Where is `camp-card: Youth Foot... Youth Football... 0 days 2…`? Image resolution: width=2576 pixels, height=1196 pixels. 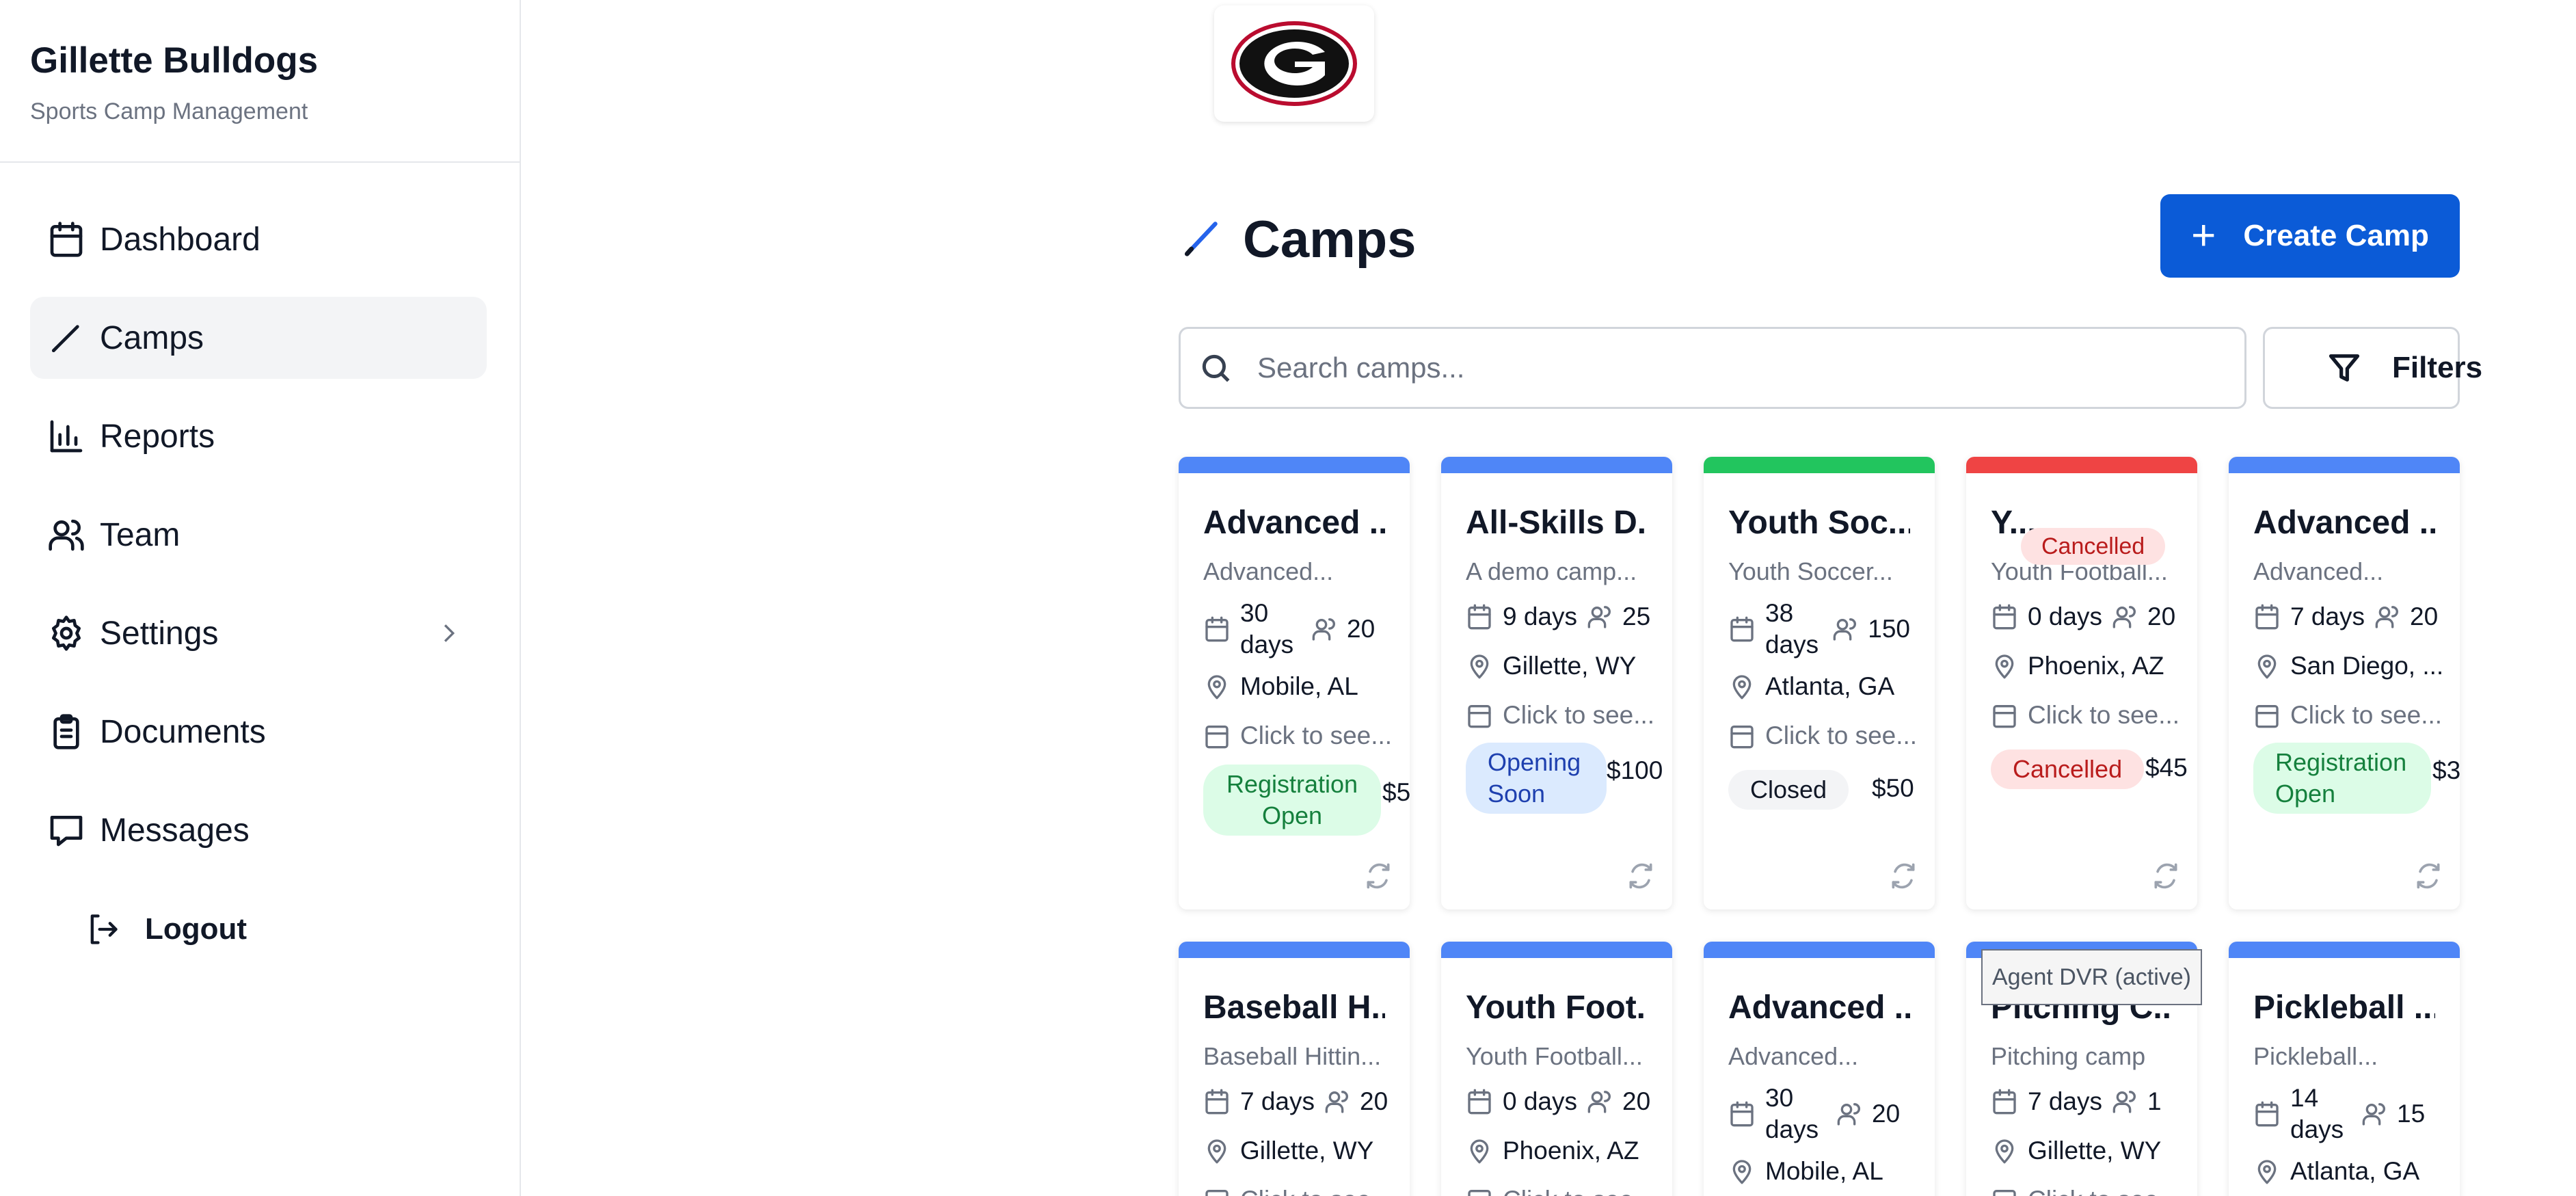 camp-card: Youth Foot... Youth Football... 0 days 2… is located at coordinates (1556, 1069).